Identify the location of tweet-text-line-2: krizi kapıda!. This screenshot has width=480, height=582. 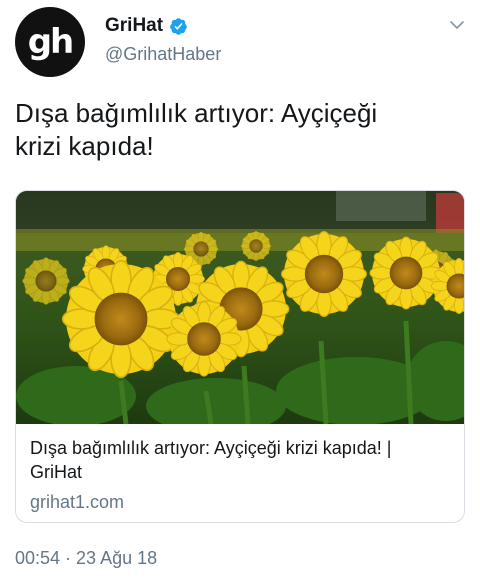
(84, 146).